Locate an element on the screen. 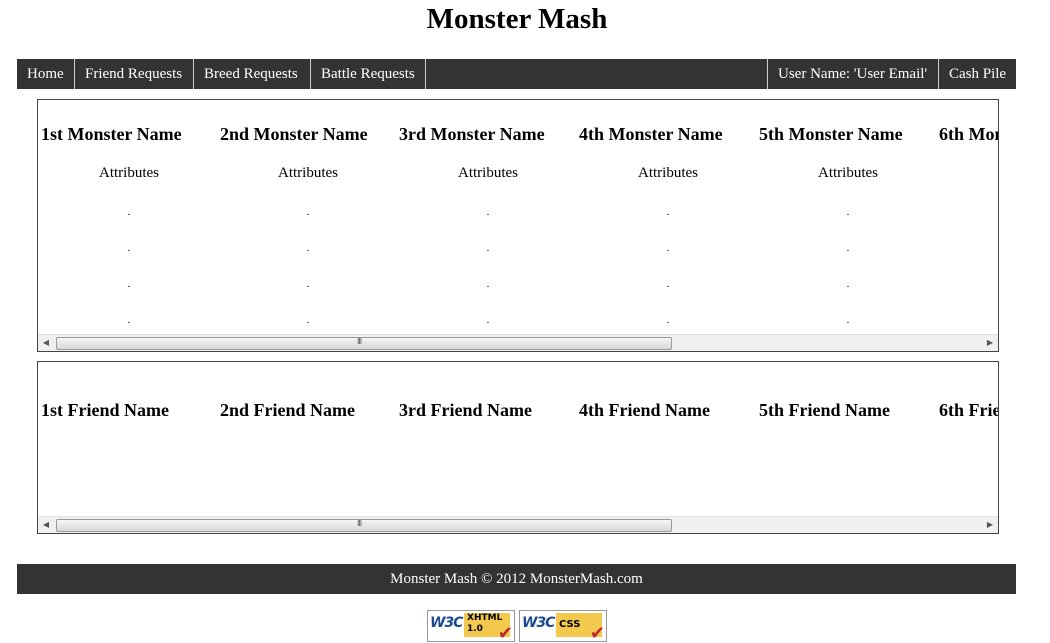 This screenshot has height=643, width=1050. nav-cash-pile-link: Cash Pile is located at coordinates (977, 74).